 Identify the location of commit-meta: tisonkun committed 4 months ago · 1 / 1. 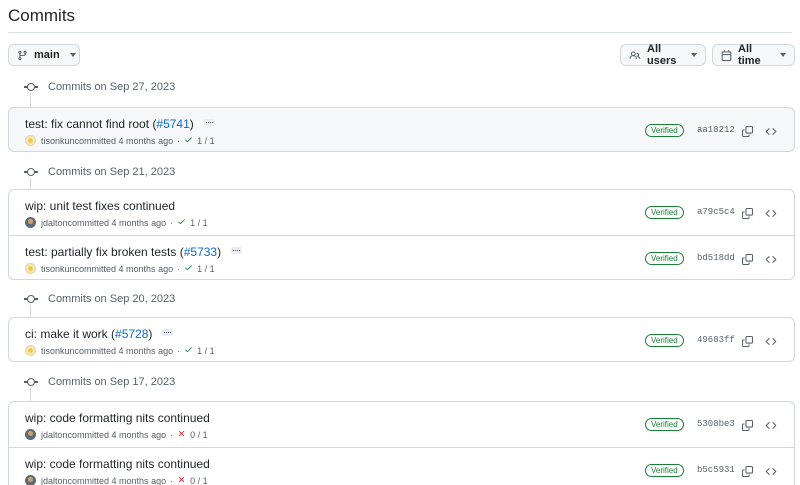
(120, 268).